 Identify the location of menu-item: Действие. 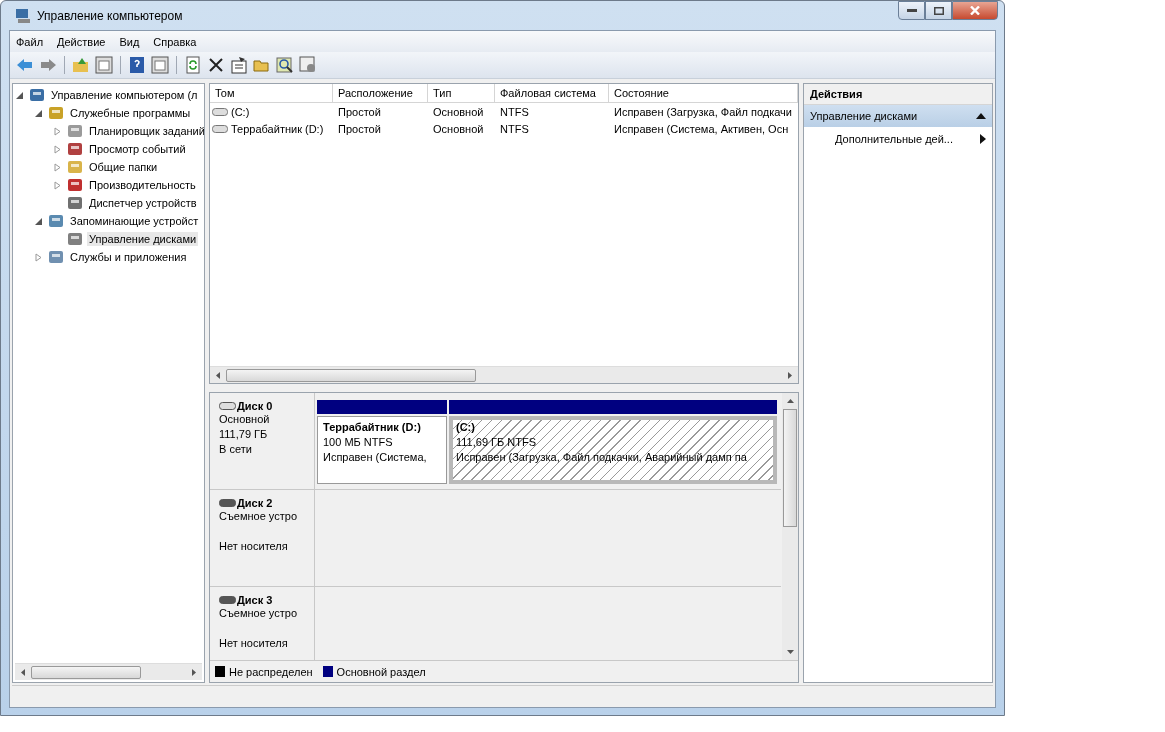
(81, 41).